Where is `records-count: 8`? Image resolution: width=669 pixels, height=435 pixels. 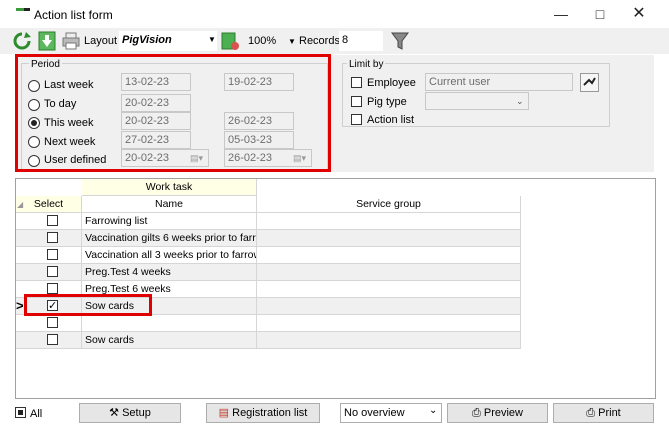 records-count: 8 is located at coordinates (361, 41).